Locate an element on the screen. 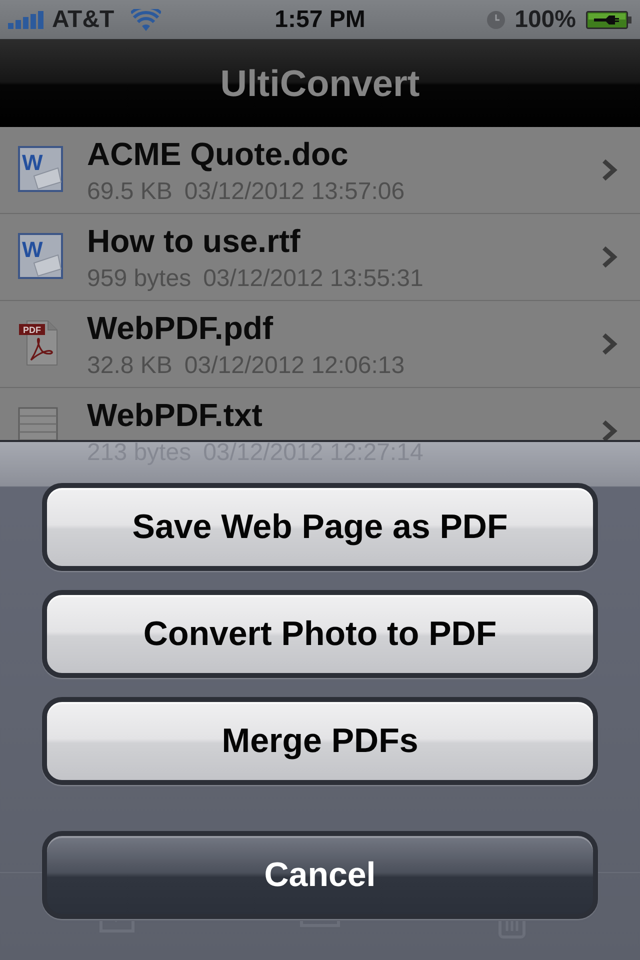  tray-icon is located at coordinates (320, 924).